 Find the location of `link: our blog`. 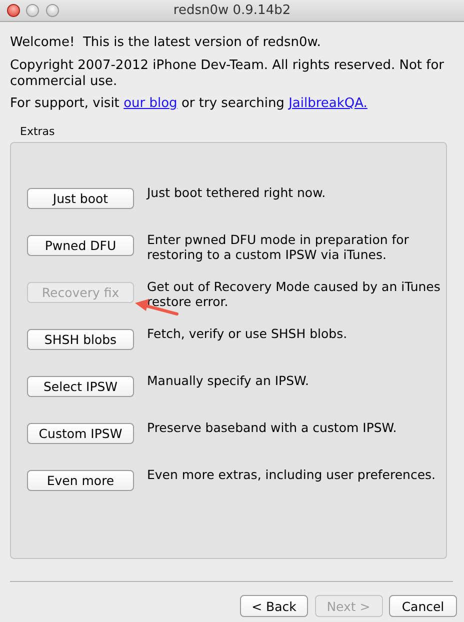

link: our blog is located at coordinates (151, 103).